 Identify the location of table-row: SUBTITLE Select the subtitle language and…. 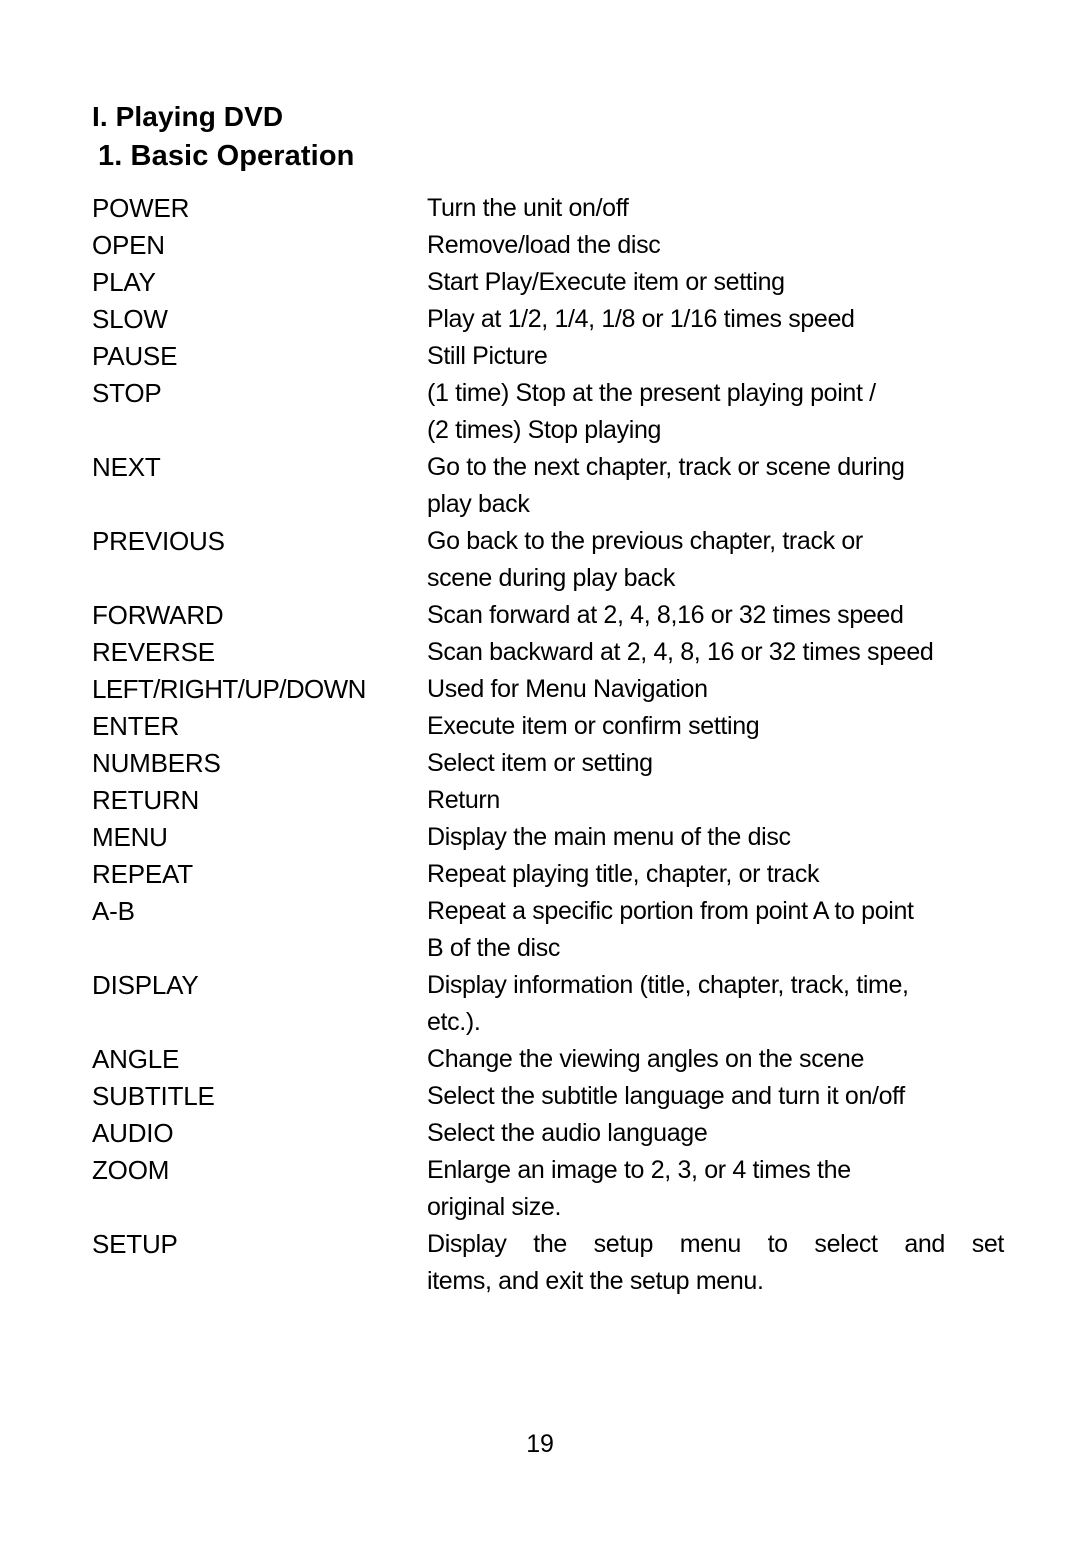
(547, 1096).